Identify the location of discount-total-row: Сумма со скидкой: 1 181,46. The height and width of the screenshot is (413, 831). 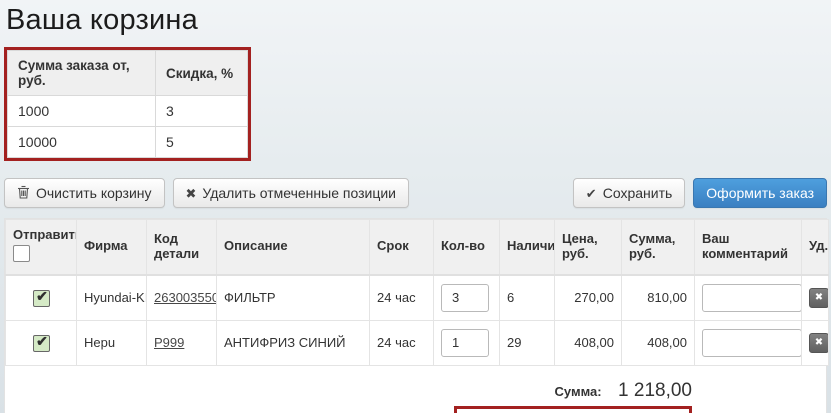
(348, 409).